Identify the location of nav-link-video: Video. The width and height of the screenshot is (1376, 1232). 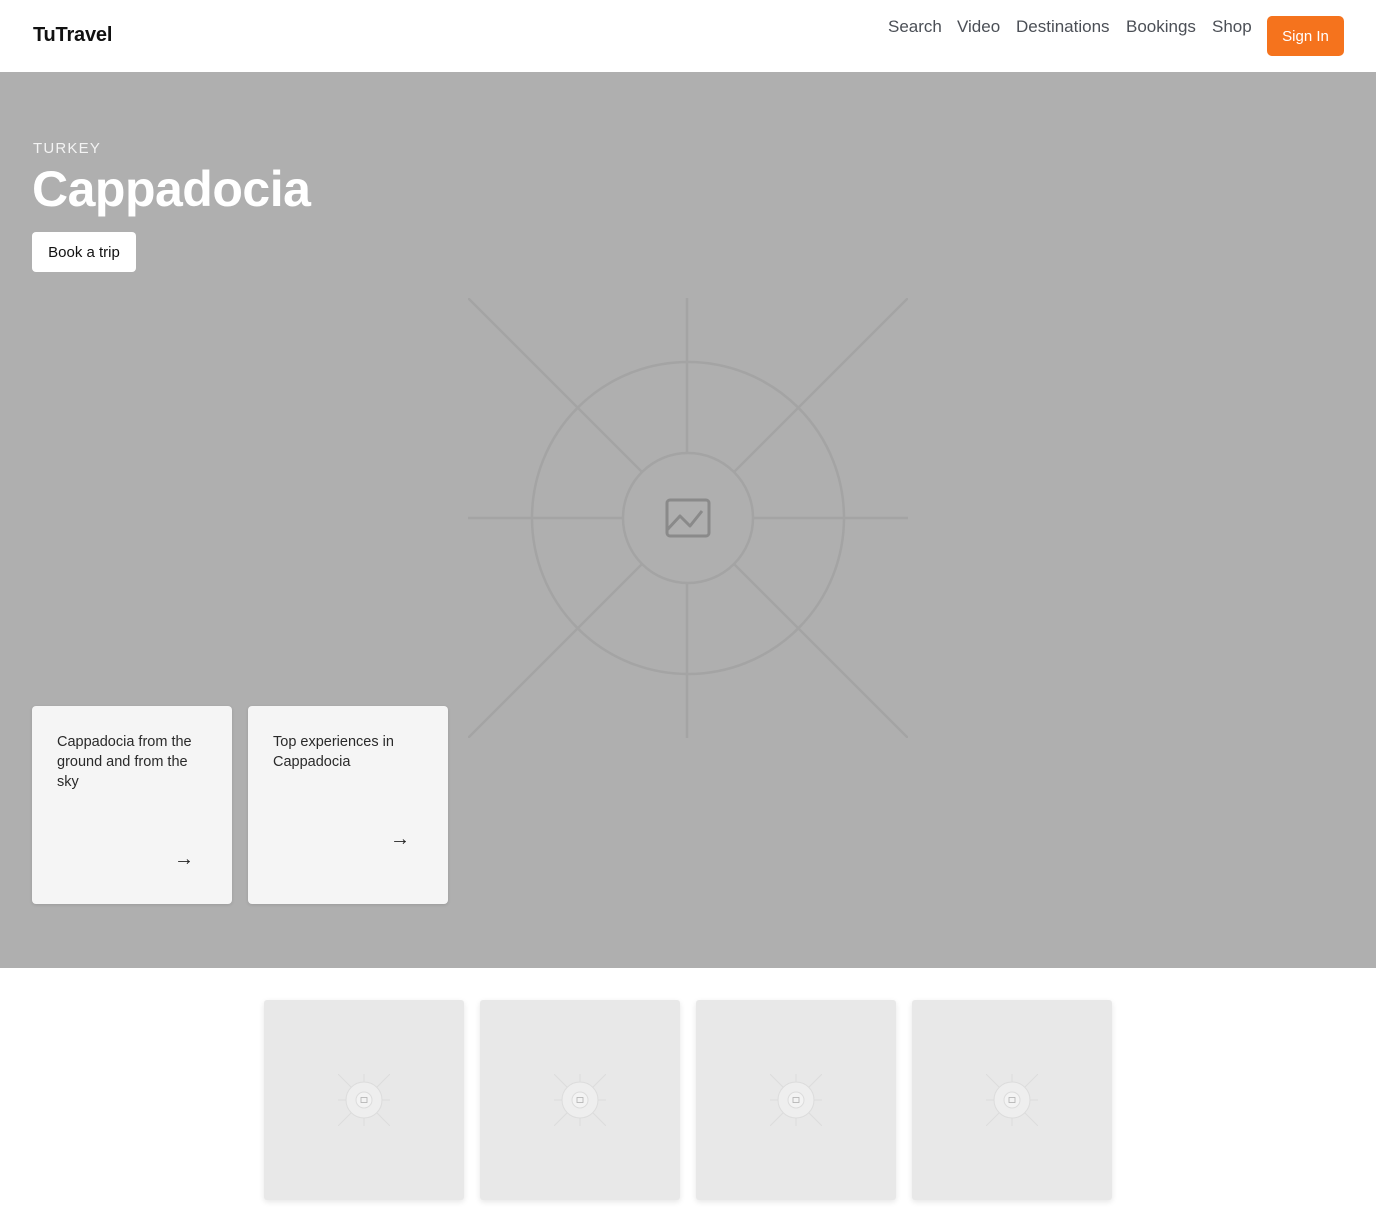
(978, 27).